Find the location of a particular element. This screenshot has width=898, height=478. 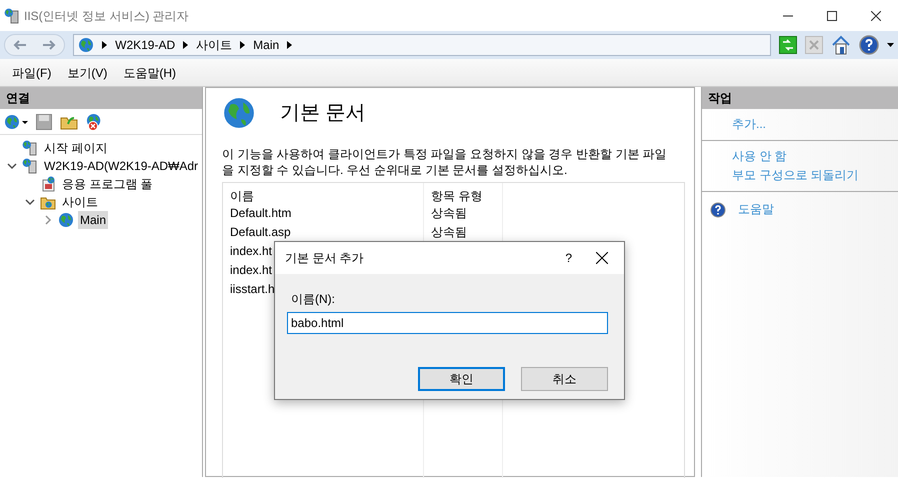

column-header: 이름 is located at coordinates (322, 193).